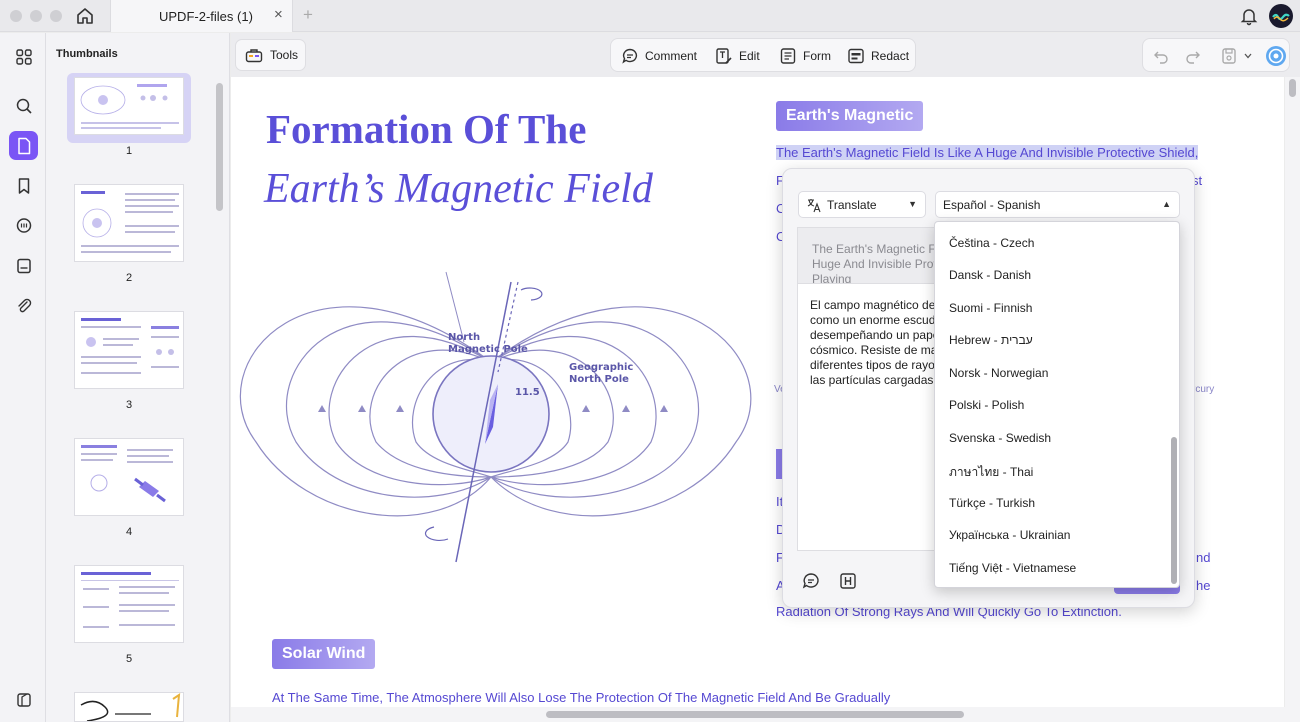 This screenshot has height=722, width=1300. What do you see at coordinates (1161, 56) in the screenshot?
I see `undo-icon` at bounding box center [1161, 56].